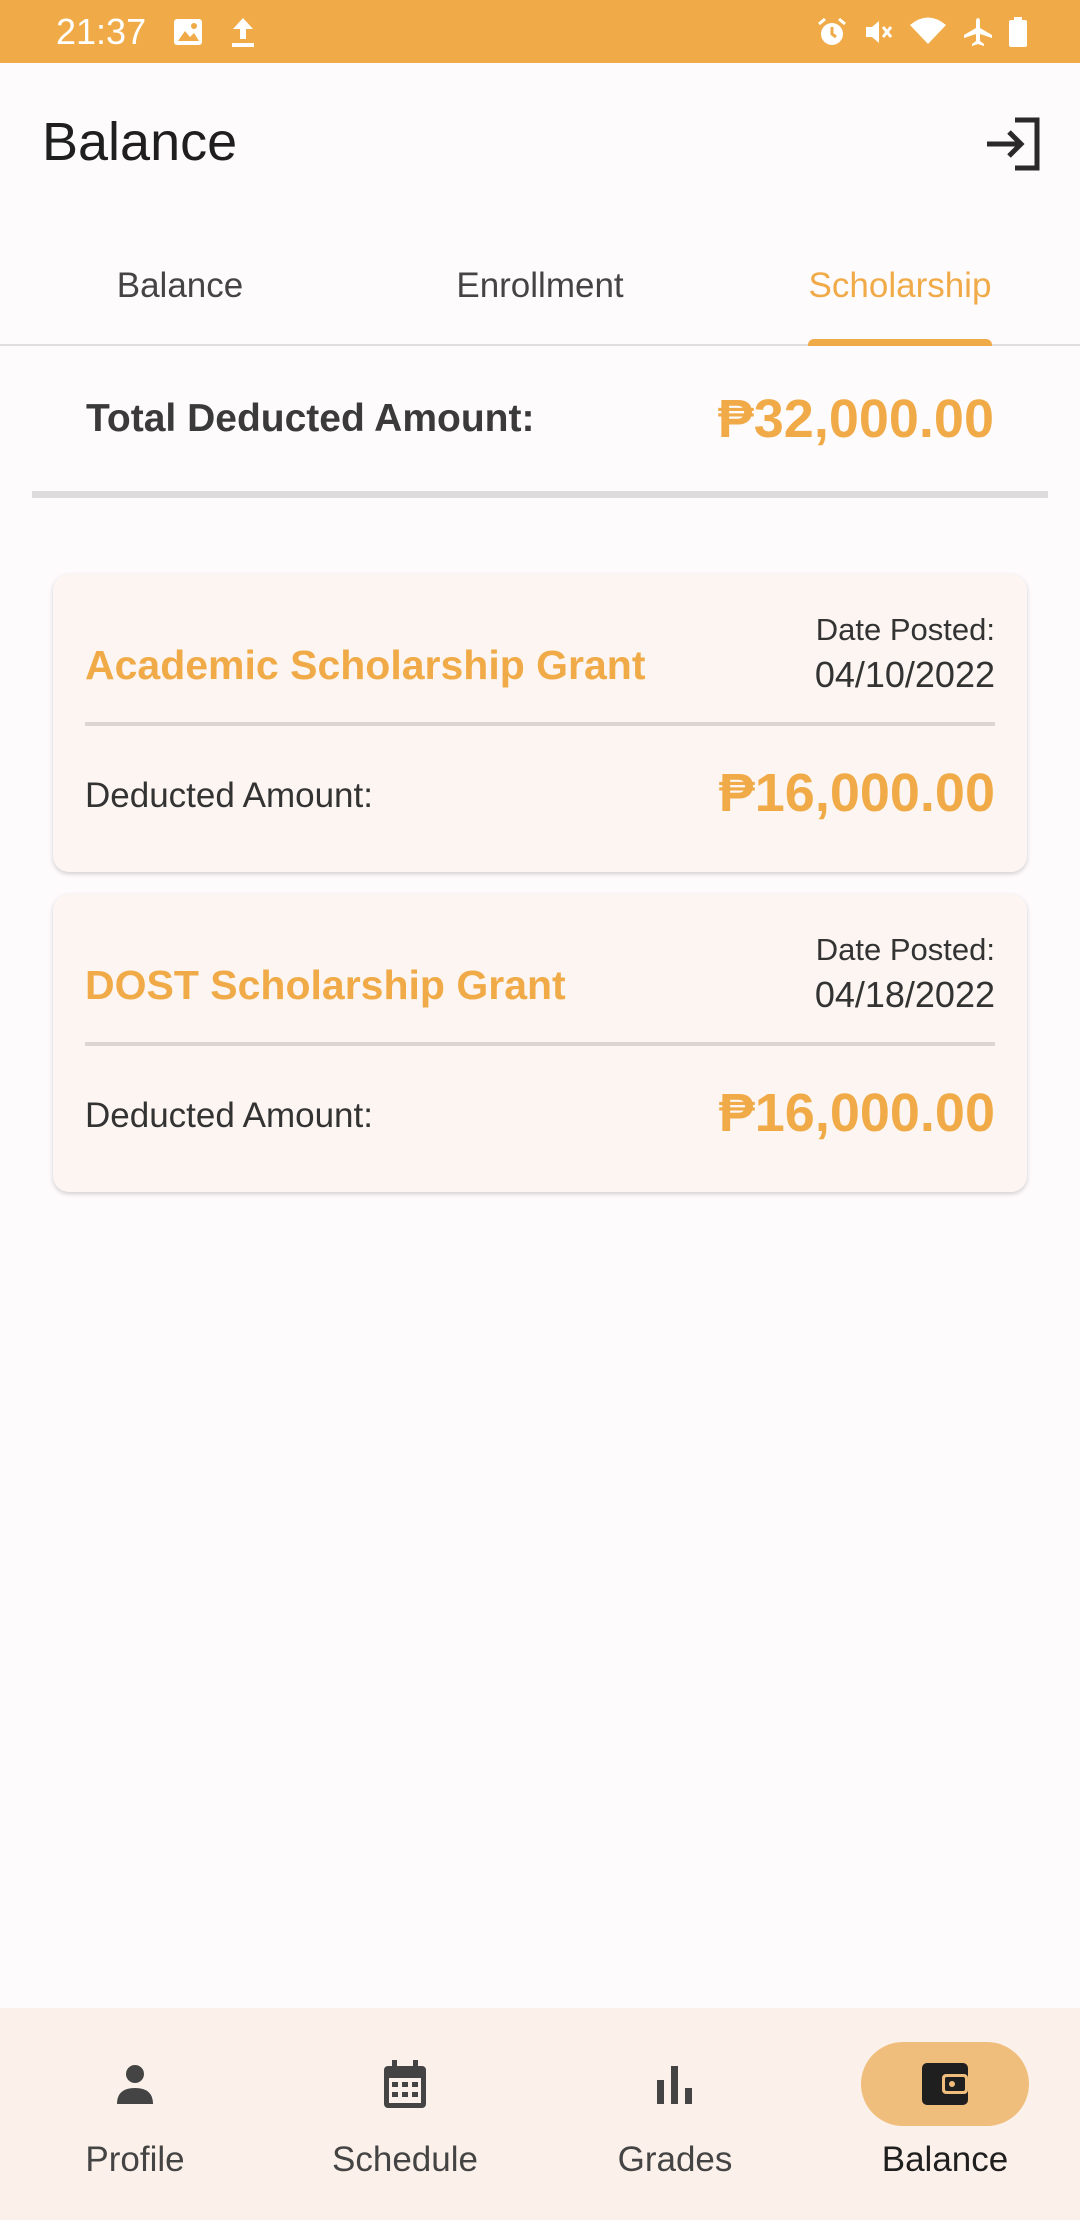 Image resolution: width=1080 pixels, height=2220 pixels. I want to click on tab-label: Enrollment, so click(540, 285).